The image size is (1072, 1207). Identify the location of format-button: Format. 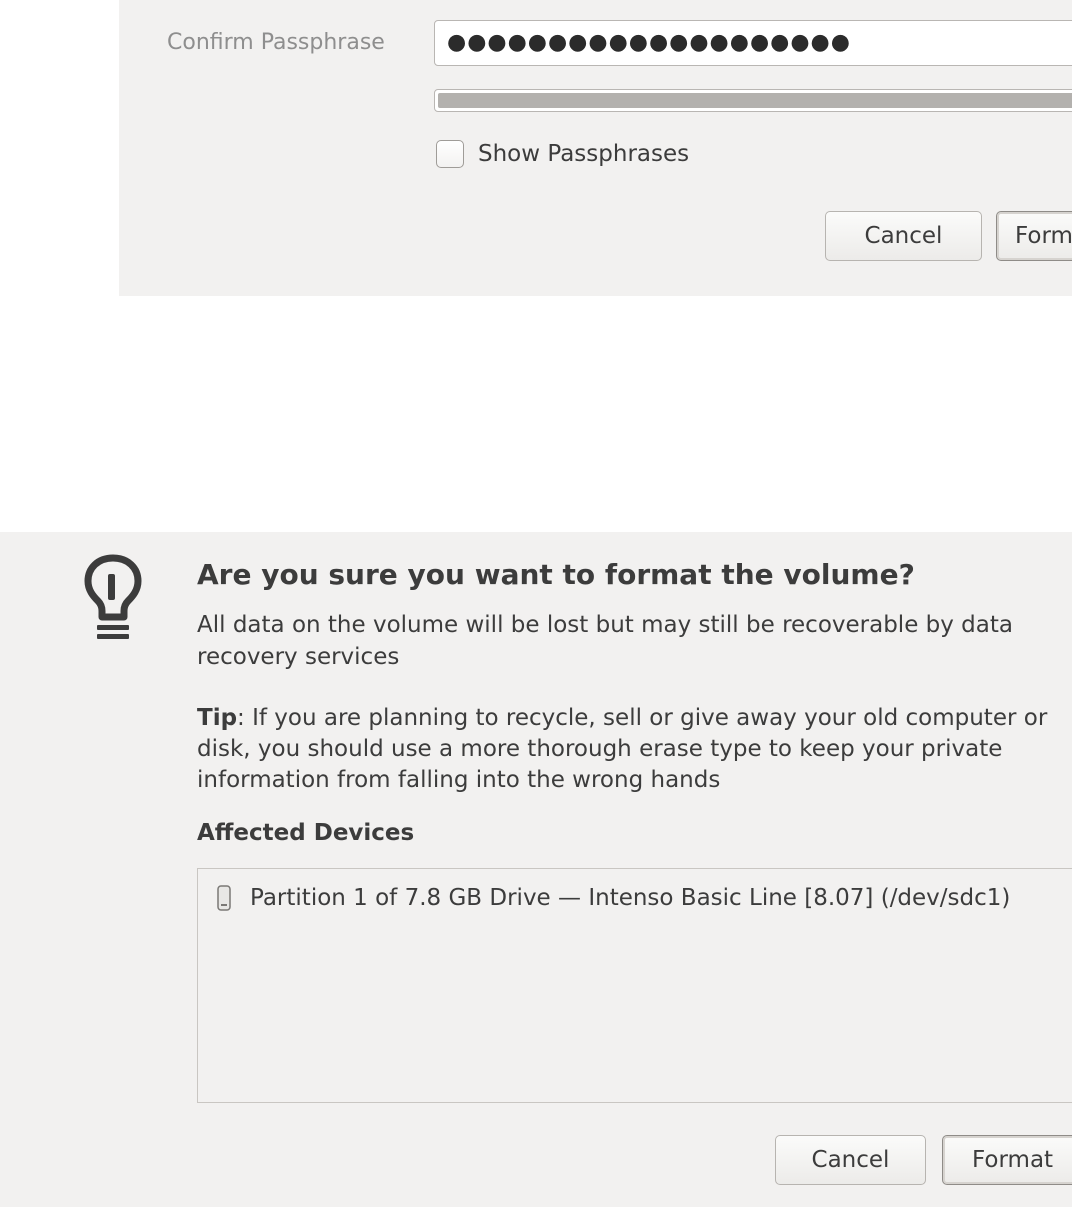
(1007, 1160).